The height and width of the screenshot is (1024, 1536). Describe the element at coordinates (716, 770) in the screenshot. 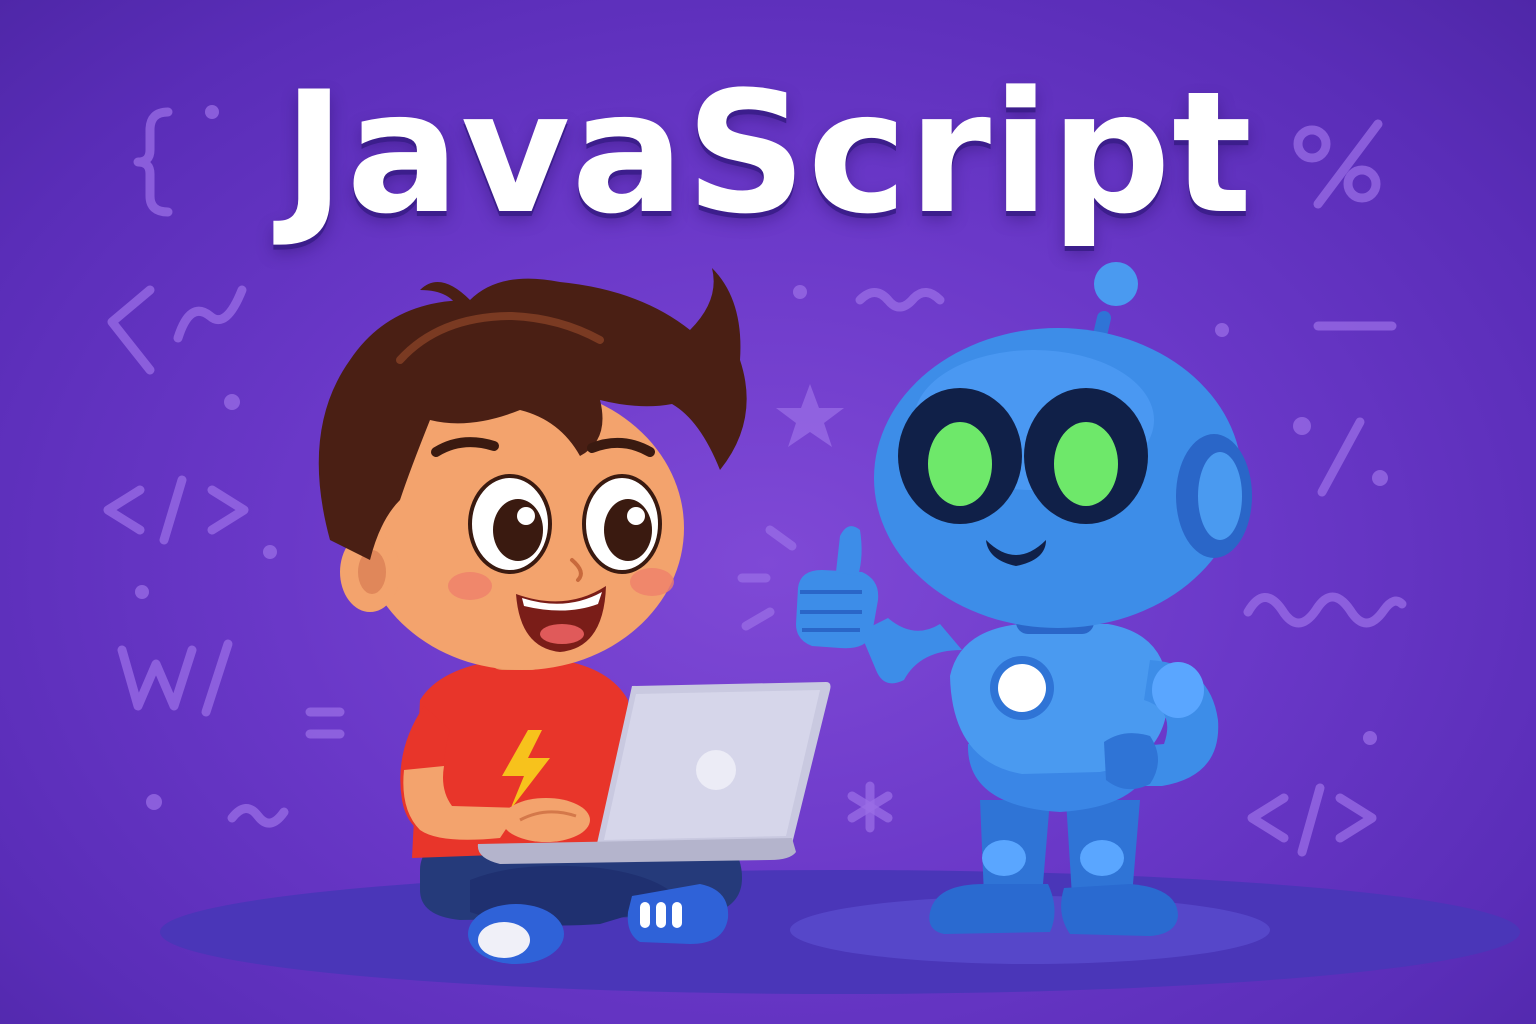

I see `laptop-logo-icon` at that location.